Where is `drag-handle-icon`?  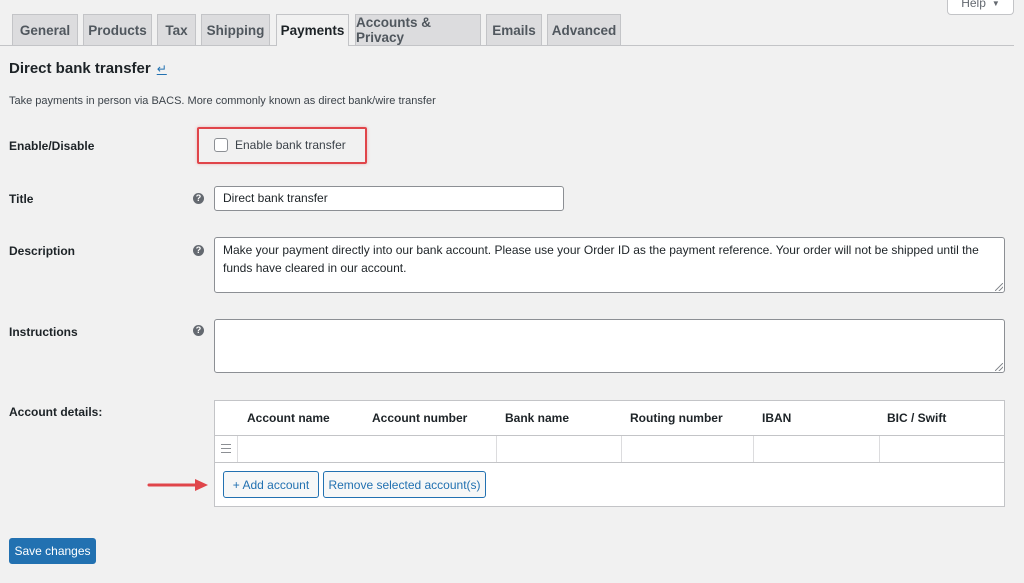 drag-handle-icon is located at coordinates (226, 448).